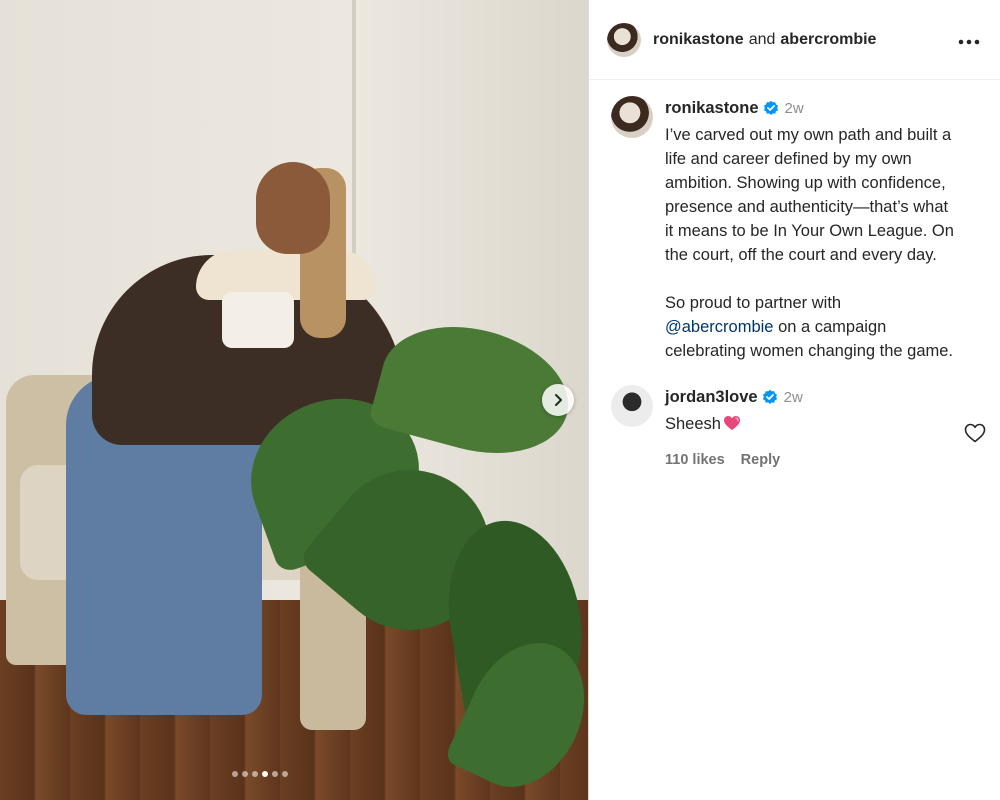 The height and width of the screenshot is (800, 1000). I want to click on heart-emoji-icon, so click(732, 426).